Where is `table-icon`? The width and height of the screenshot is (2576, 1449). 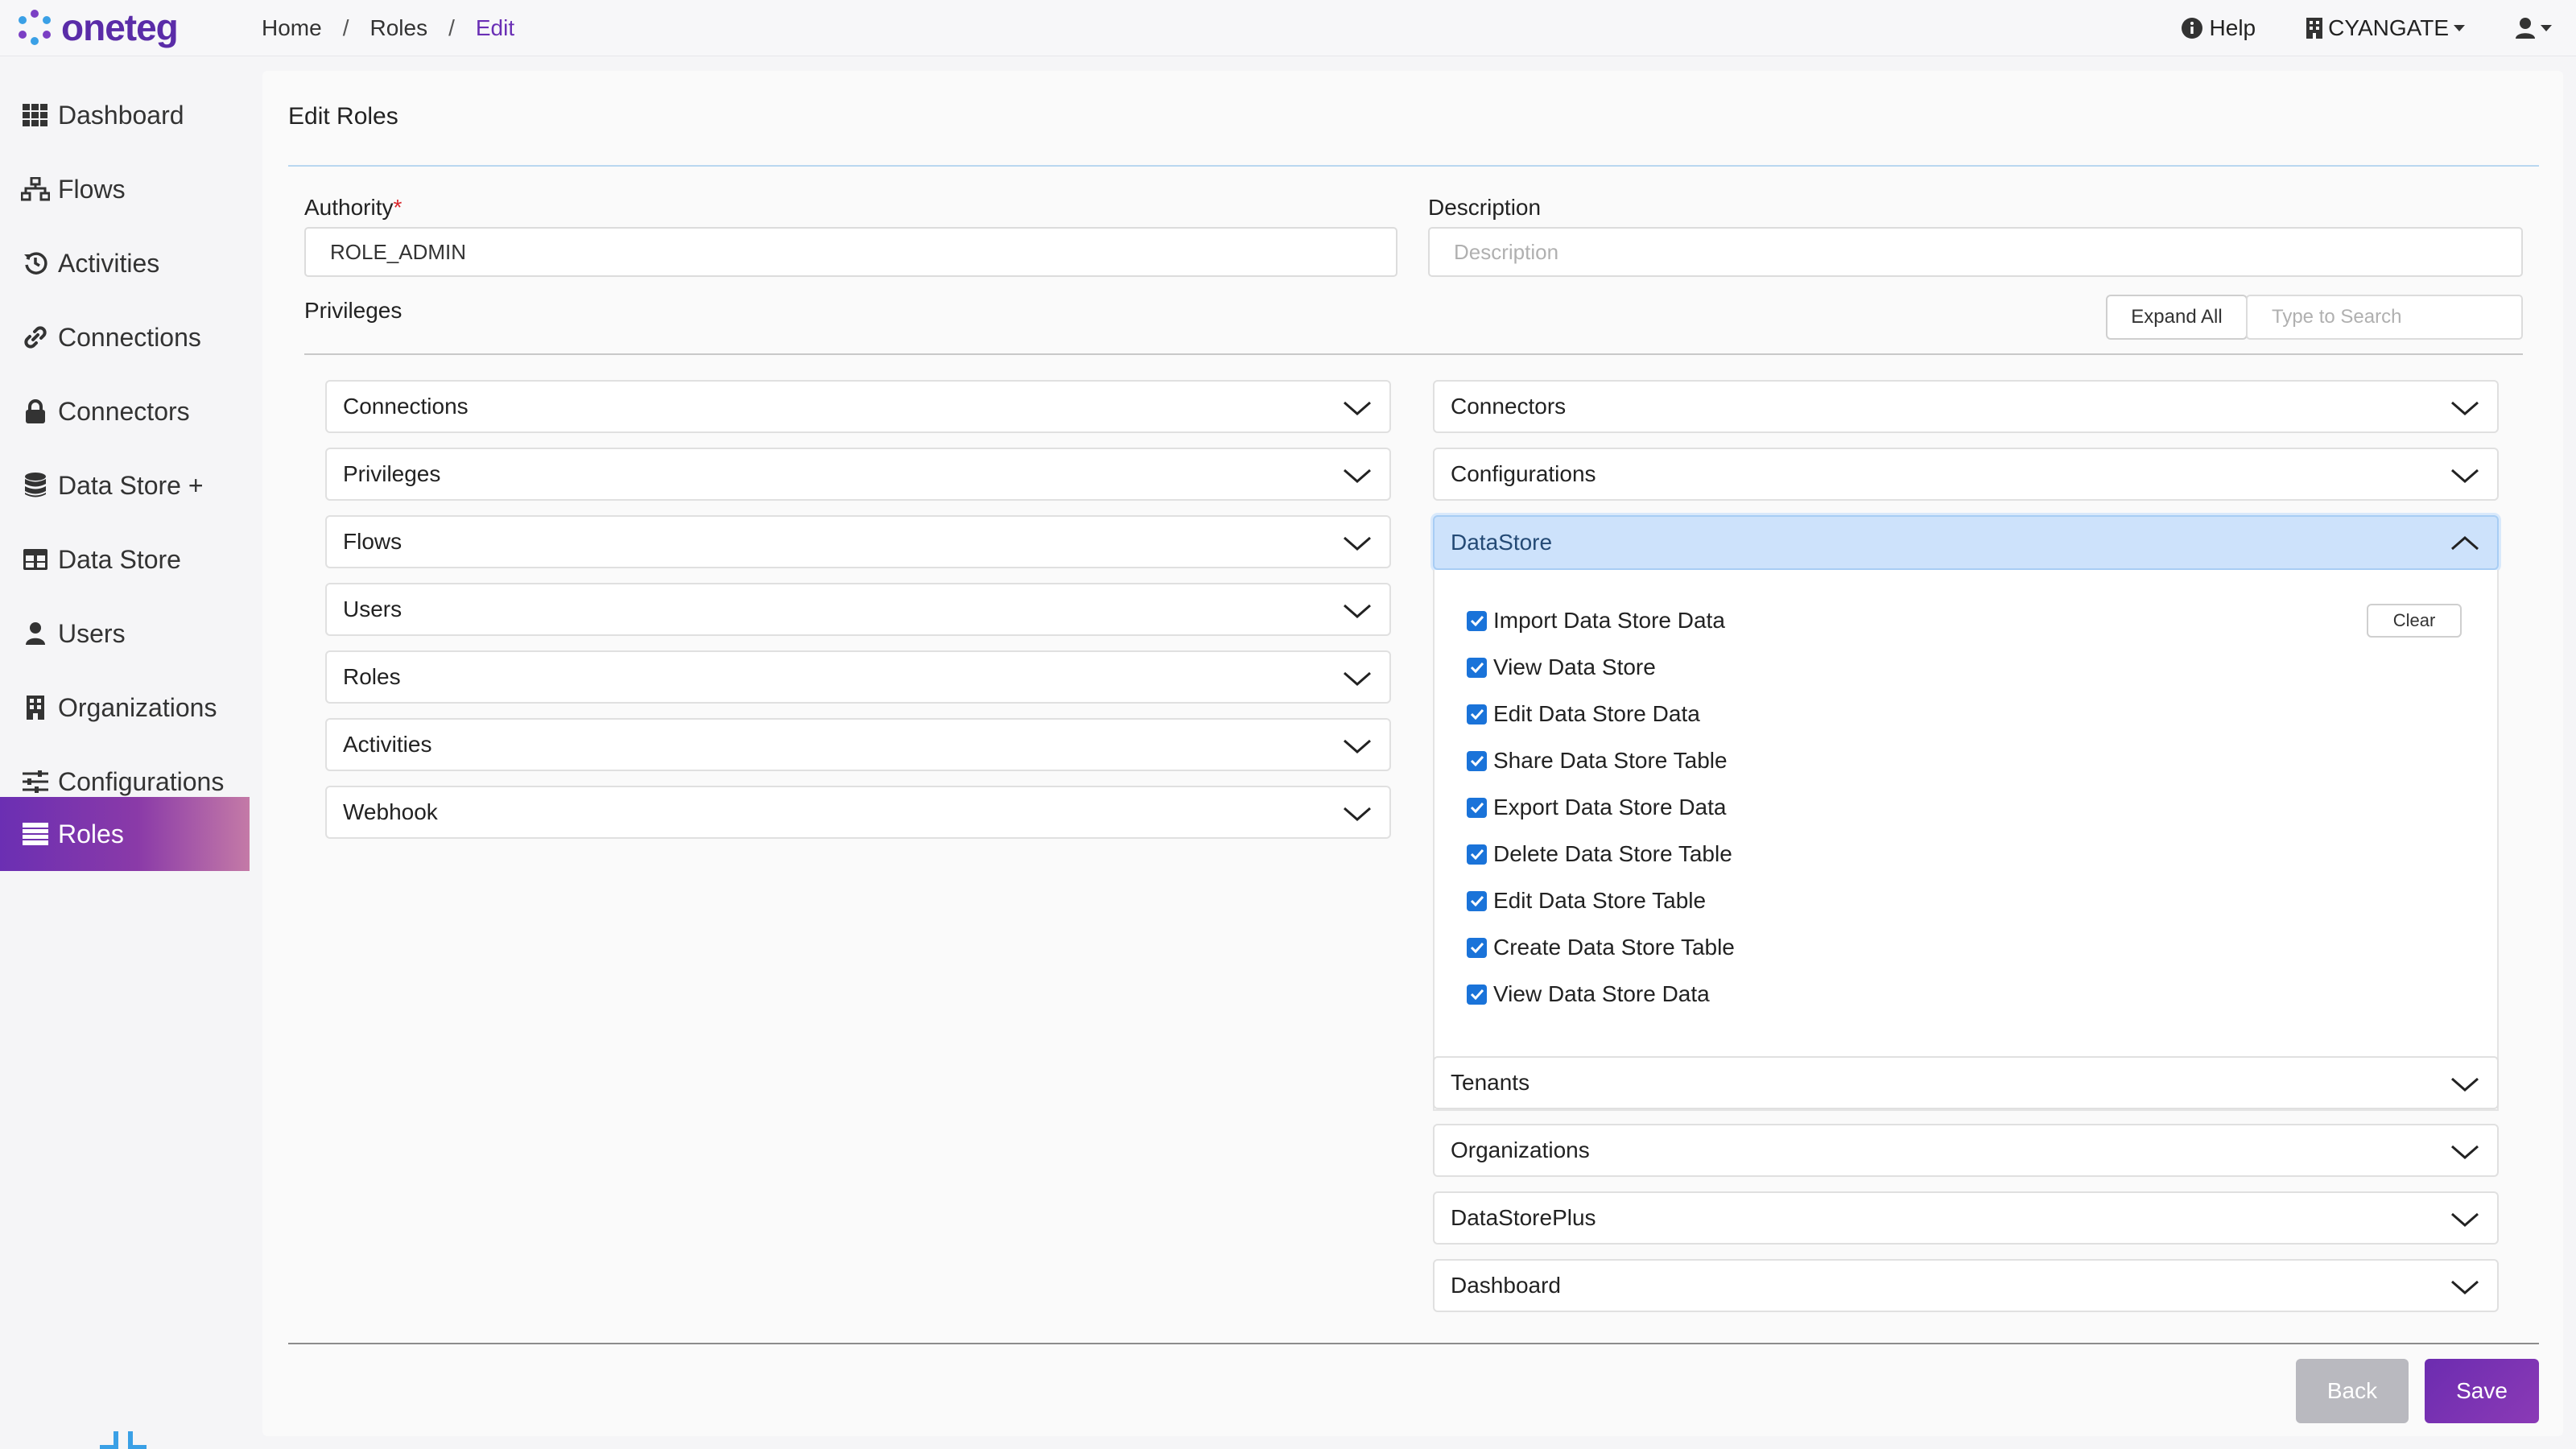
table-icon is located at coordinates (35, 559).